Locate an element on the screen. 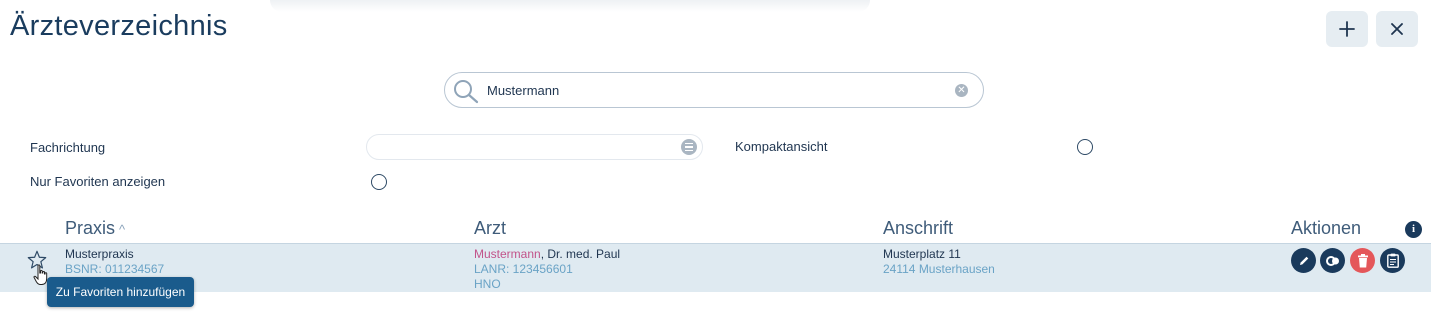  column-header-aktionen: Aktionen is located at coordinates (1326, 228).